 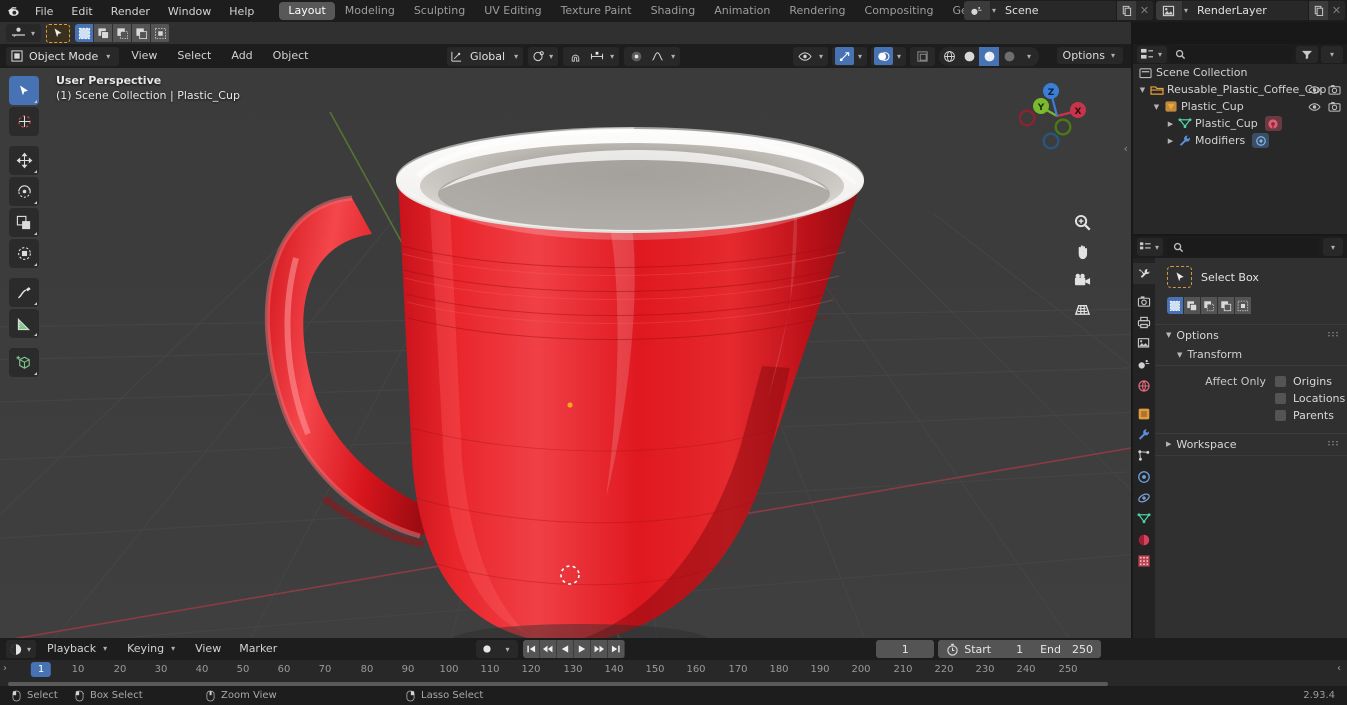 I want to click on viewport-menu-object: Object, so click(x=291, y=56).